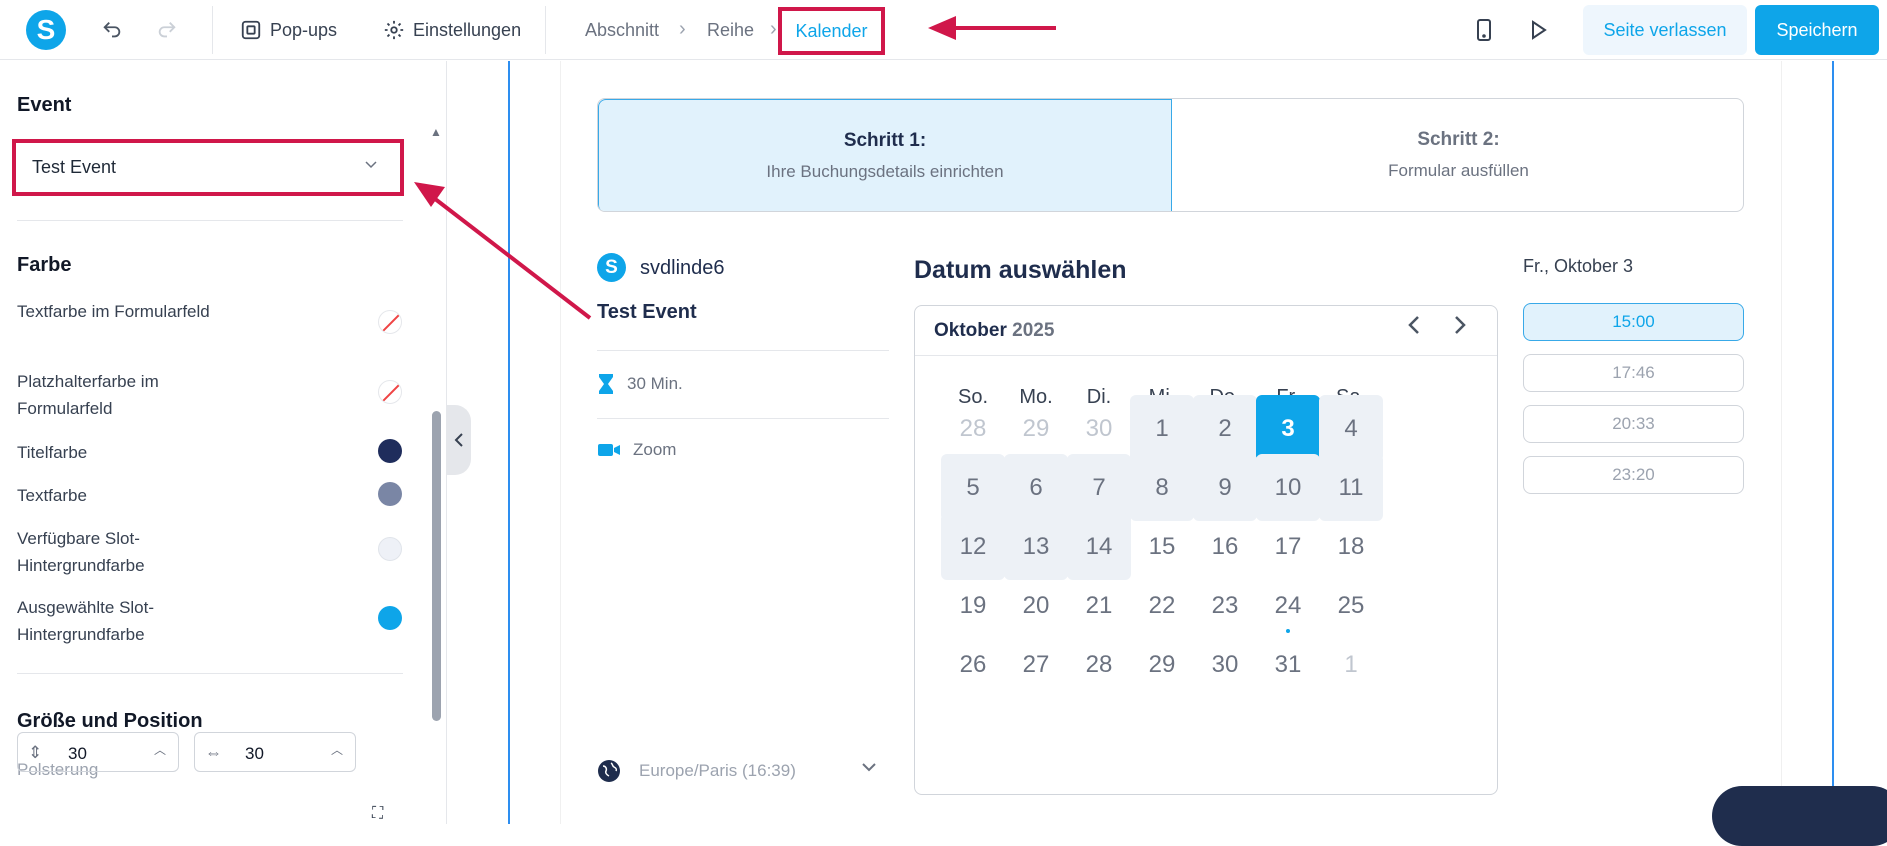 The image size is (1887, 846). I want to click on logo-letter: S, so click(46, 29).